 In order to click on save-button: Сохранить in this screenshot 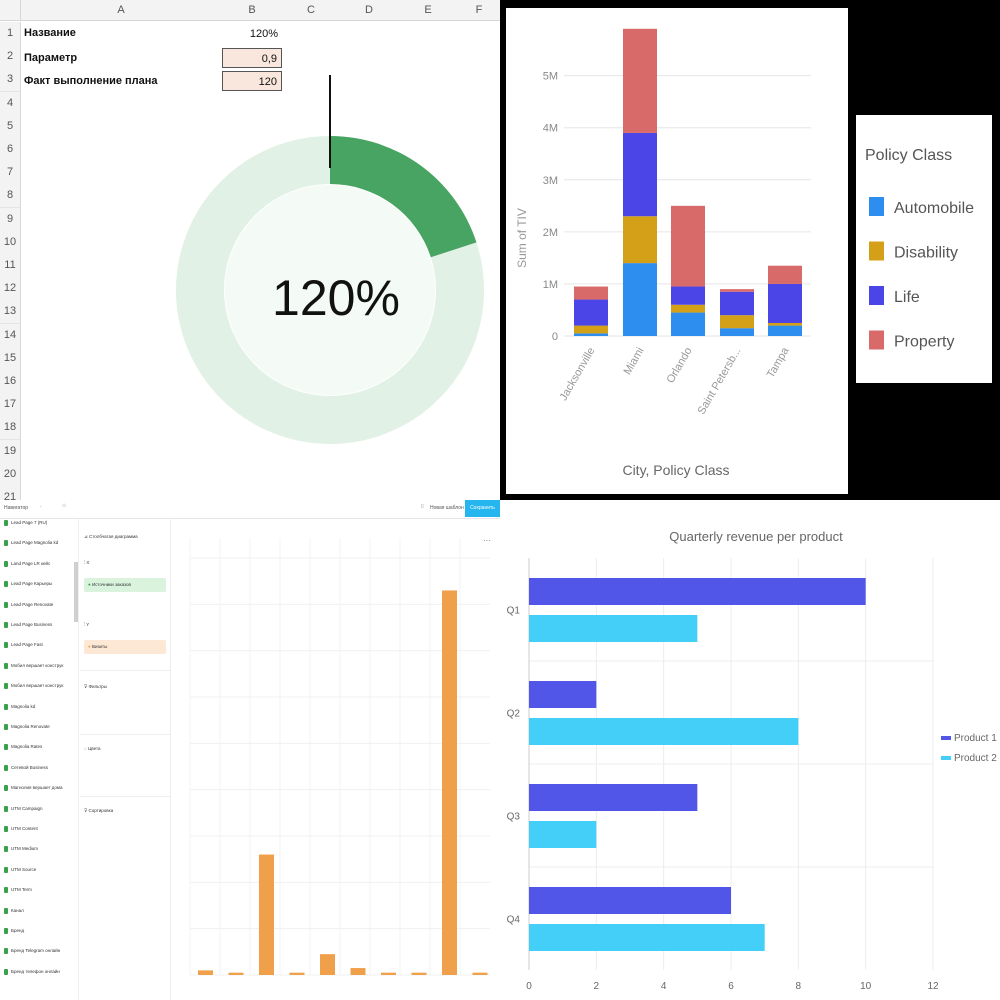, I will do `click(482, 508)`.